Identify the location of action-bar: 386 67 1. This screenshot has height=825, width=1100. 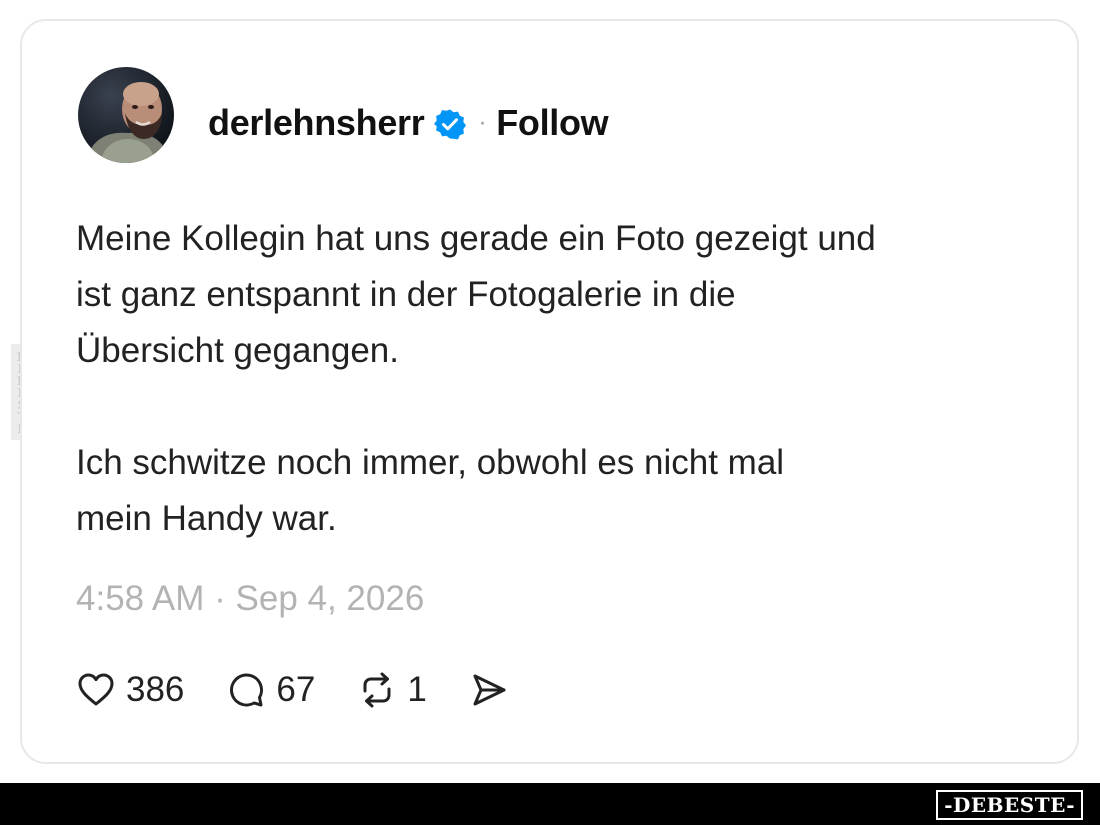
(313, 690).